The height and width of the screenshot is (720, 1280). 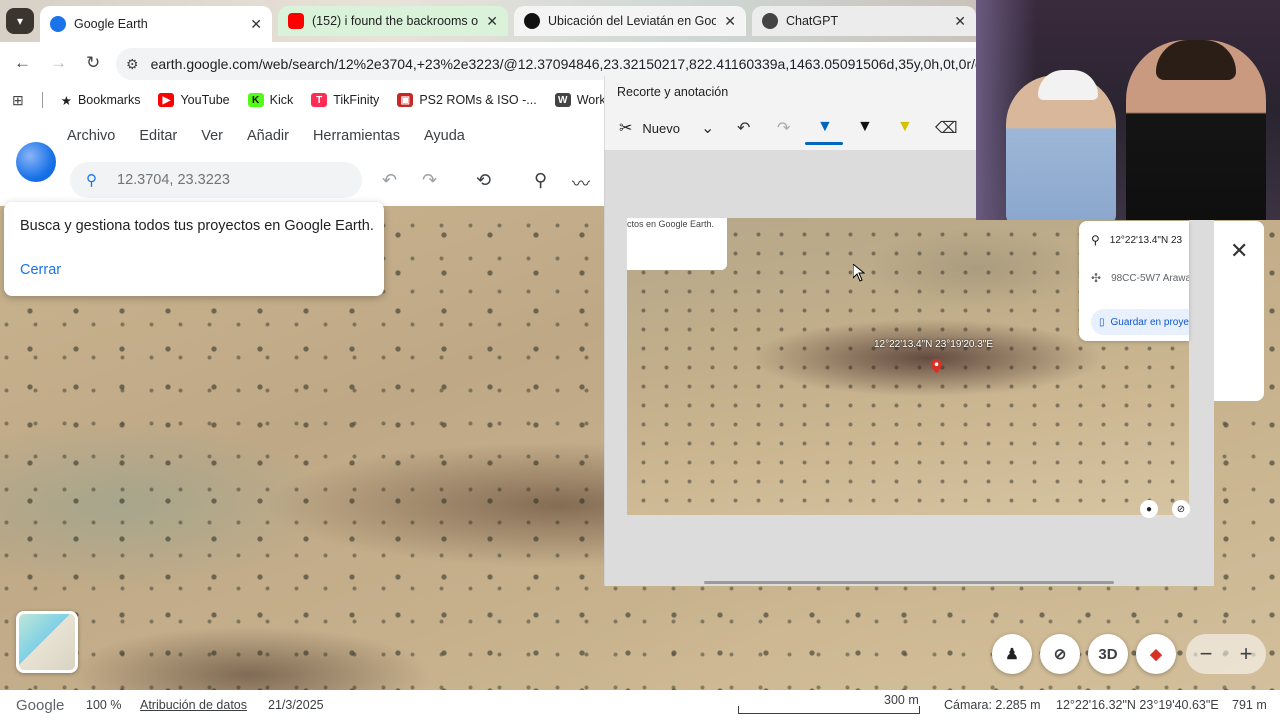 What do you see at coordinates (319, 100) in the screenshot?
I see `tikfinity-icon: T` at bounding box center [319, 100].